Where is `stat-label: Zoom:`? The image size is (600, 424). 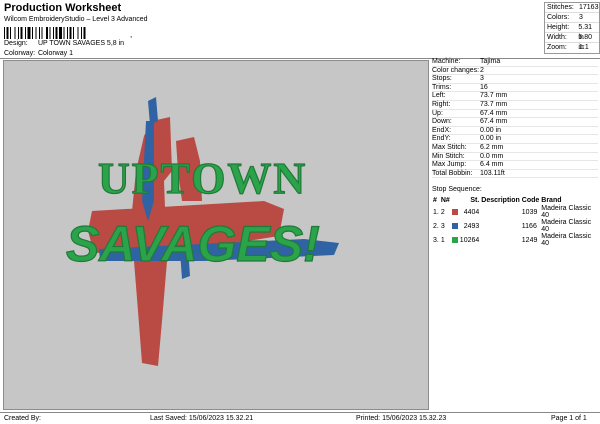 stat-label: Zoom: is located at coordinates (557, 47).